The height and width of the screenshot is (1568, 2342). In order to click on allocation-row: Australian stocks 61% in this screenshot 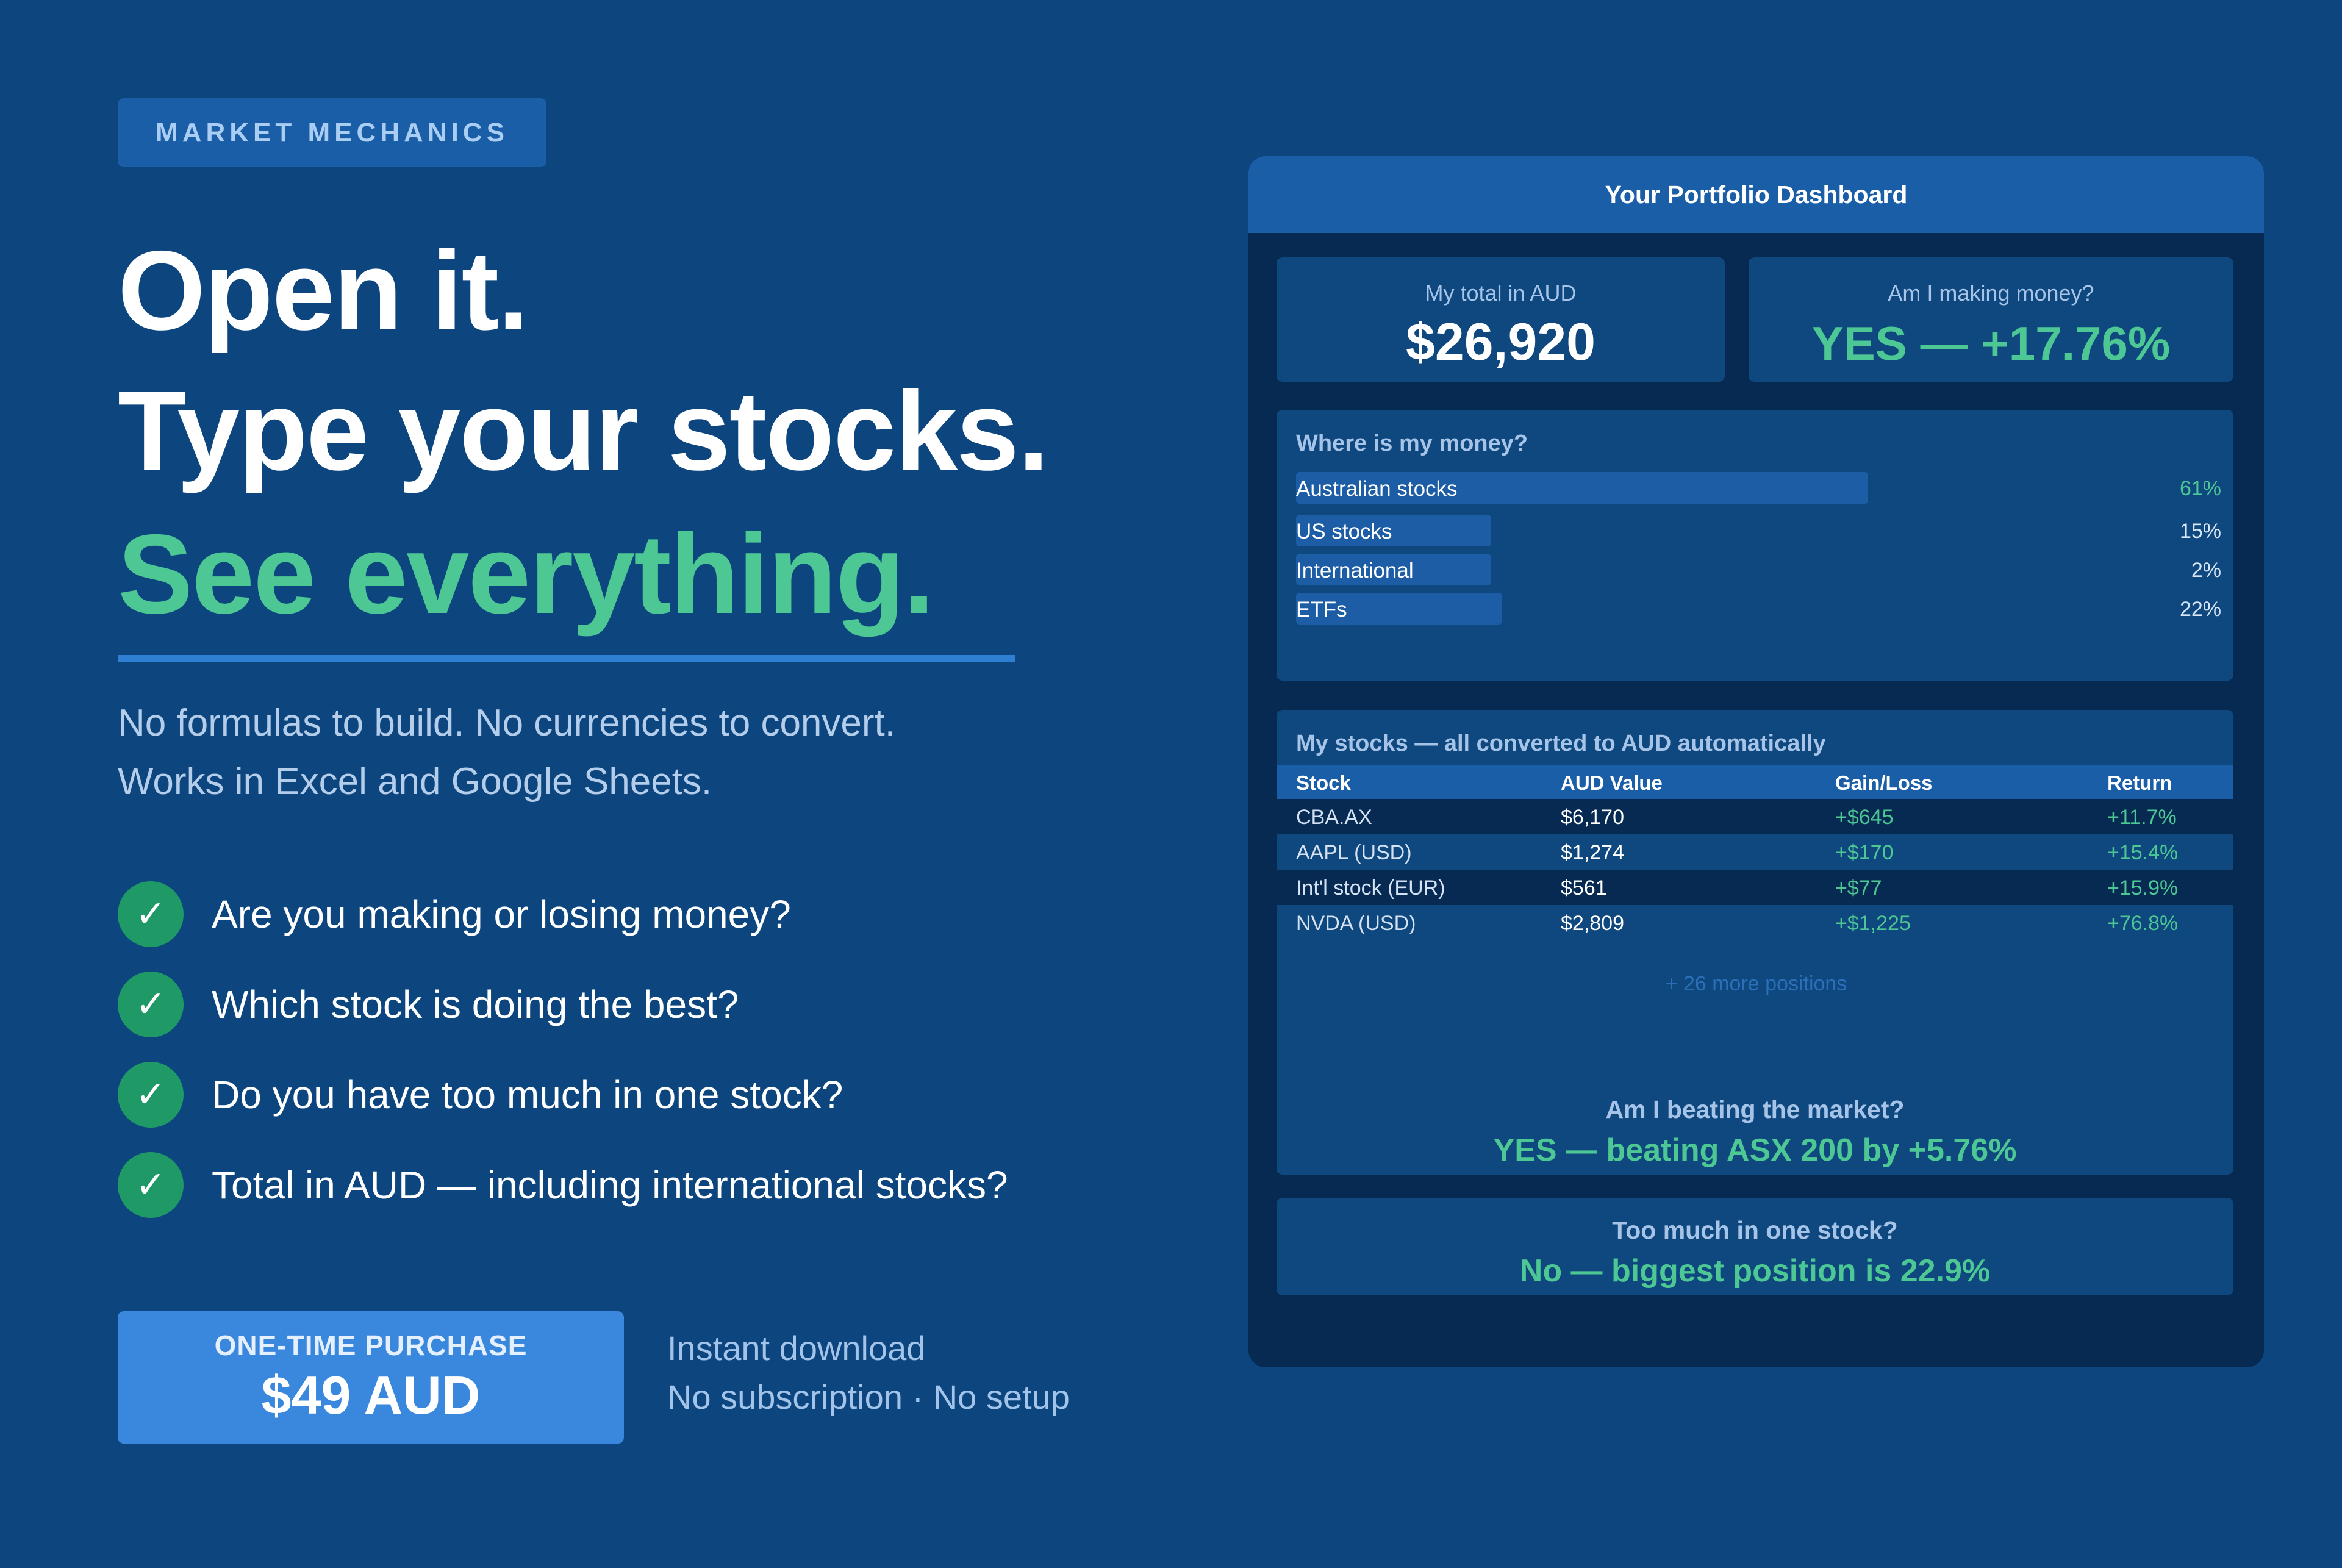, I will do `click(1758, 488)`.